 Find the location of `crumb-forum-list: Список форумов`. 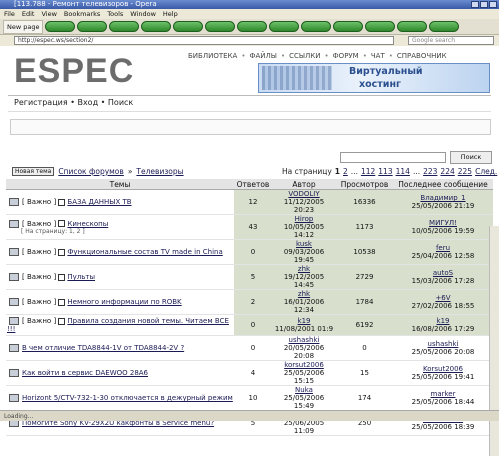

crumb-forum-list: Список форумов is located at coordinates (91, 171).